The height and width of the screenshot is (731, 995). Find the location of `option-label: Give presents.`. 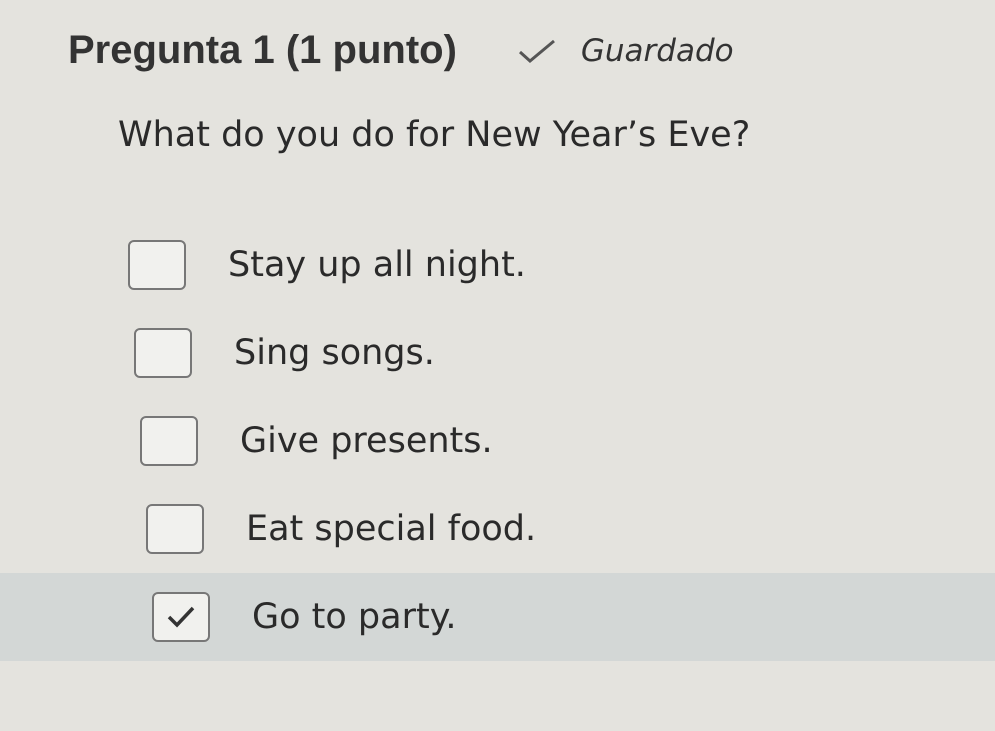

option-label: Give presents. is located at coordinates (366, 441).